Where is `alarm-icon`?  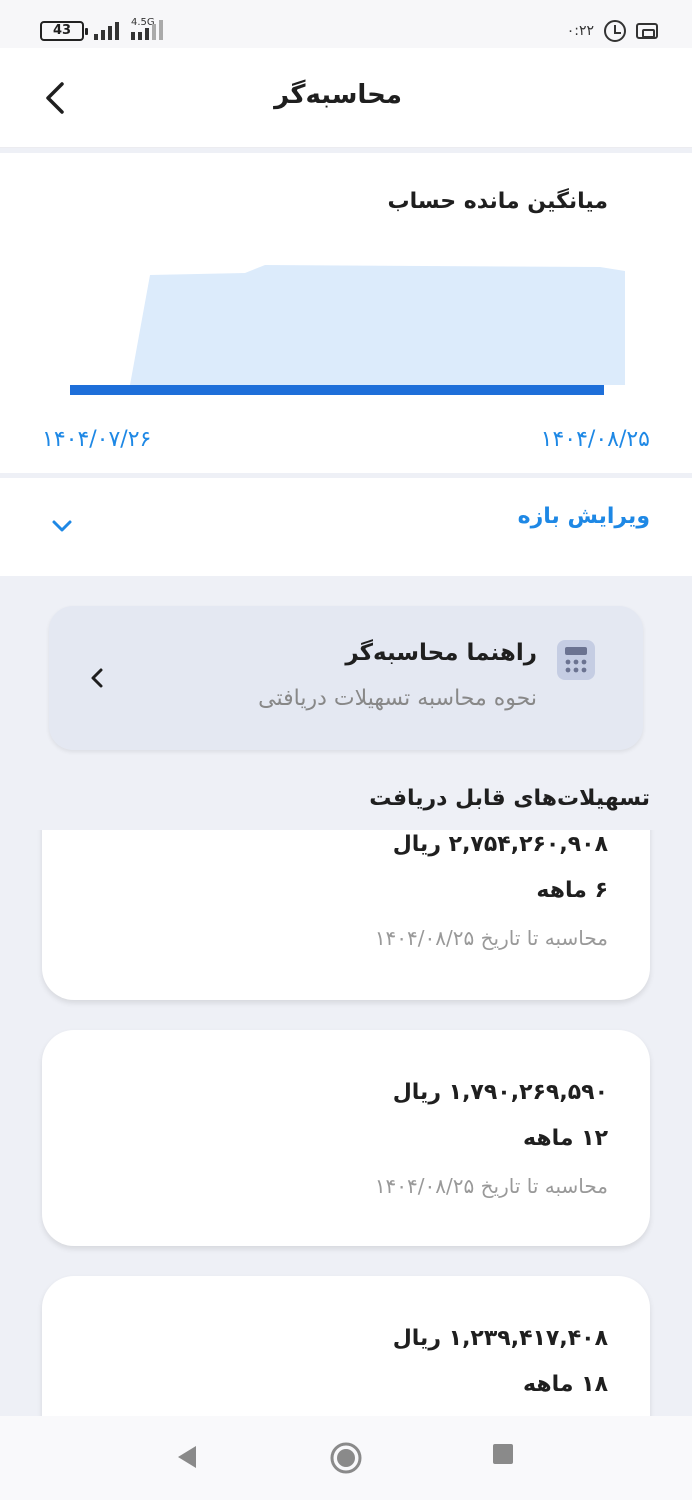
alarm-icon is located at coordinates (615, 31).